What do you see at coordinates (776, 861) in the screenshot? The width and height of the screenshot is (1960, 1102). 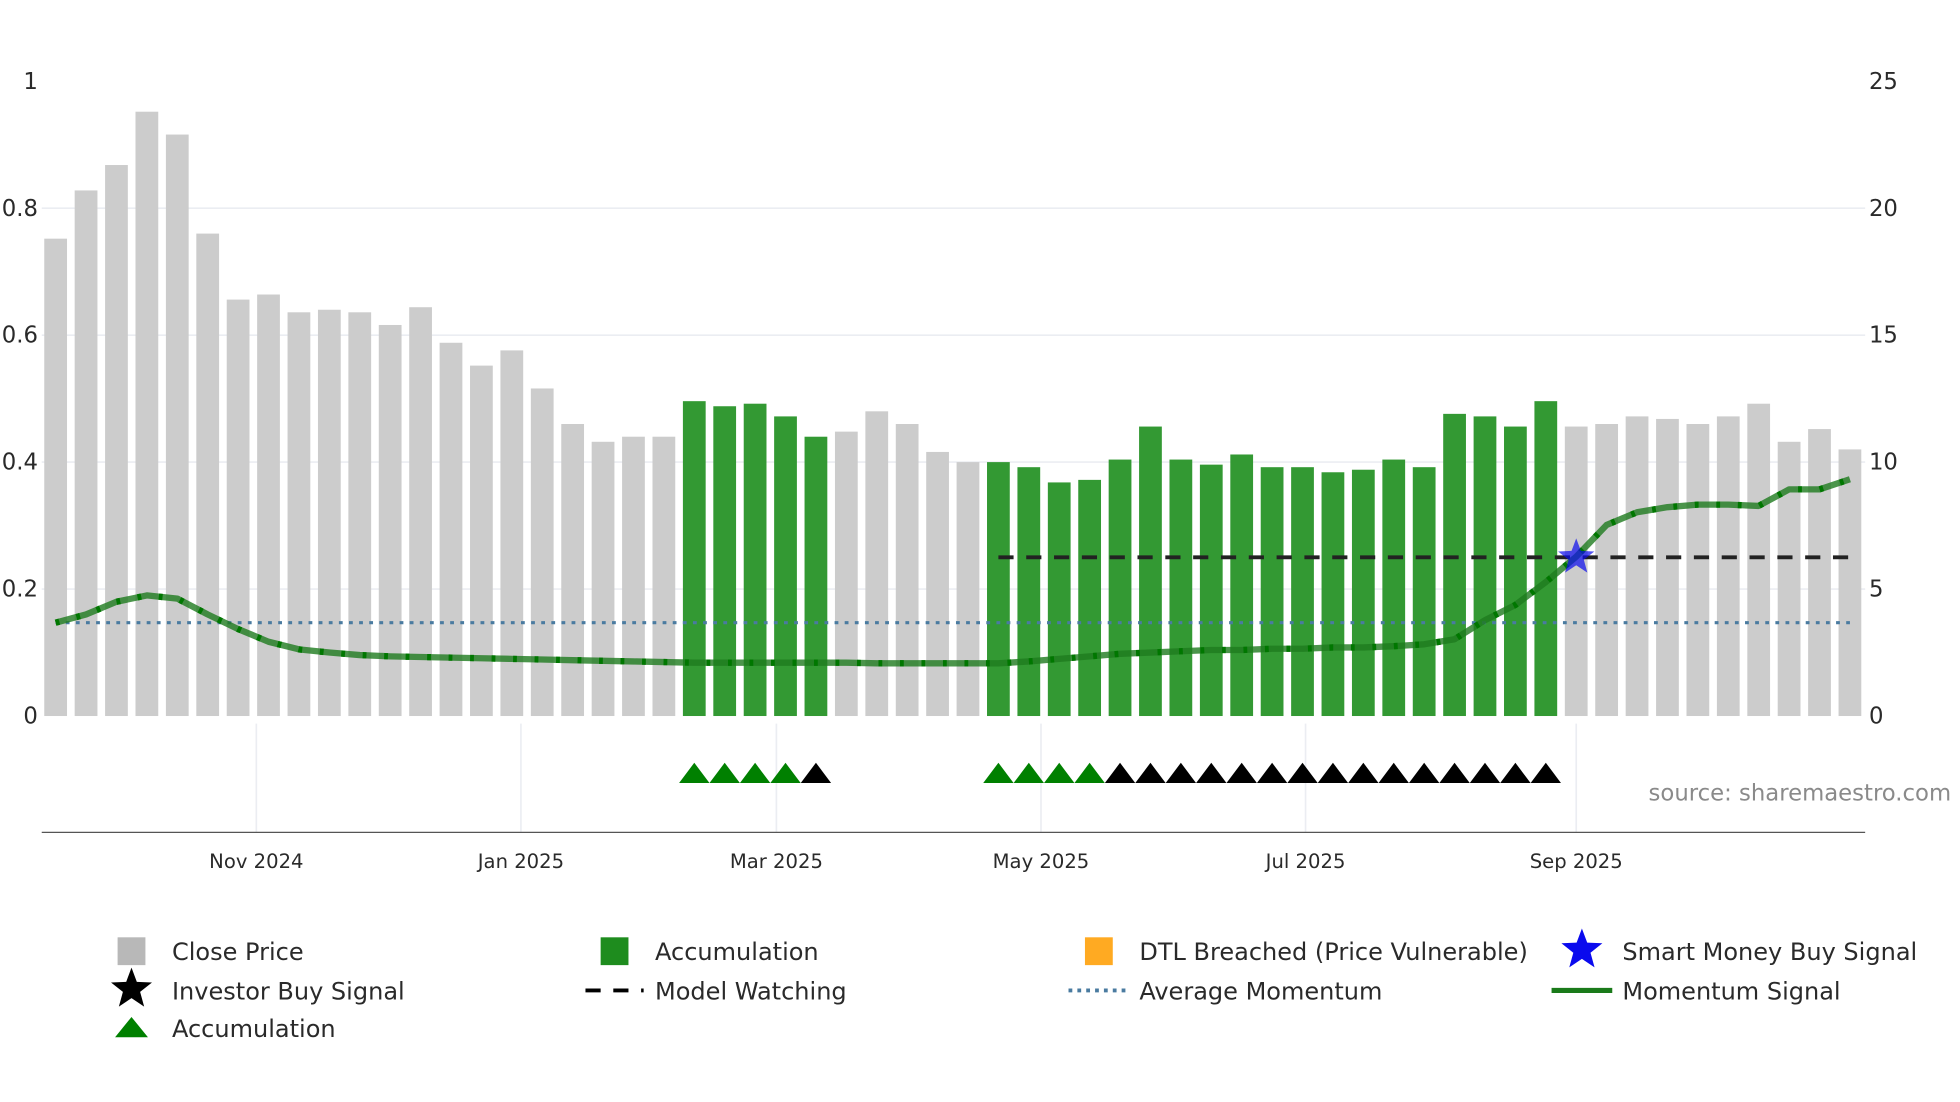 I see `x-tick-label: Mar 2025` at bounding box center [776, 861].